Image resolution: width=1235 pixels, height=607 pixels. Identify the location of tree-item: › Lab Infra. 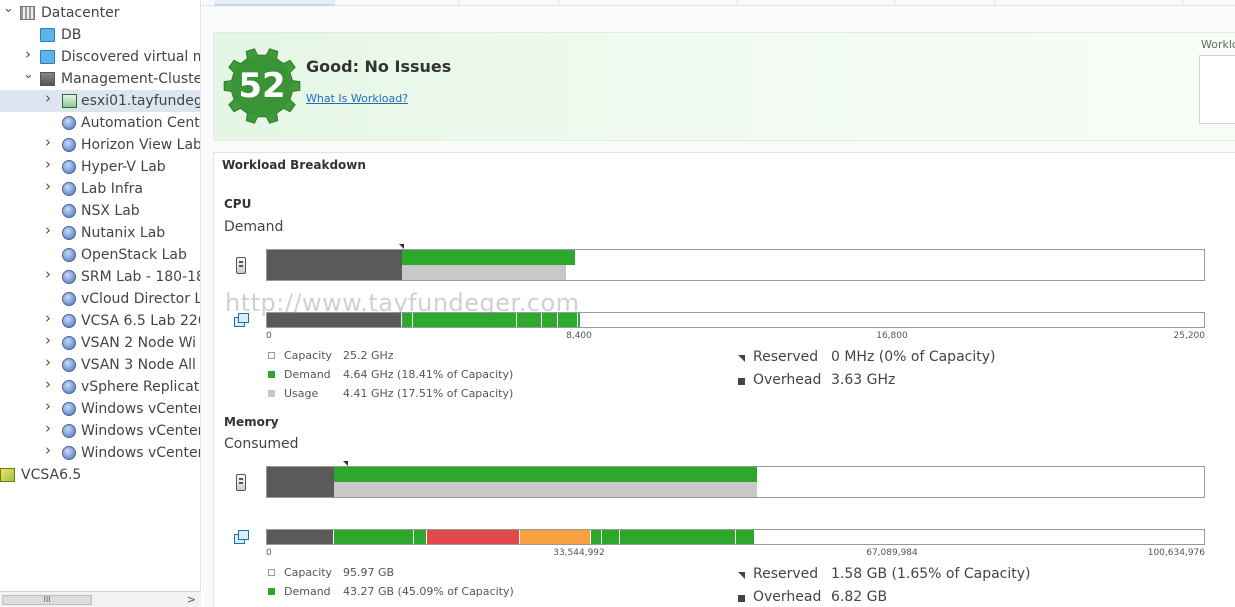
(100, 189).